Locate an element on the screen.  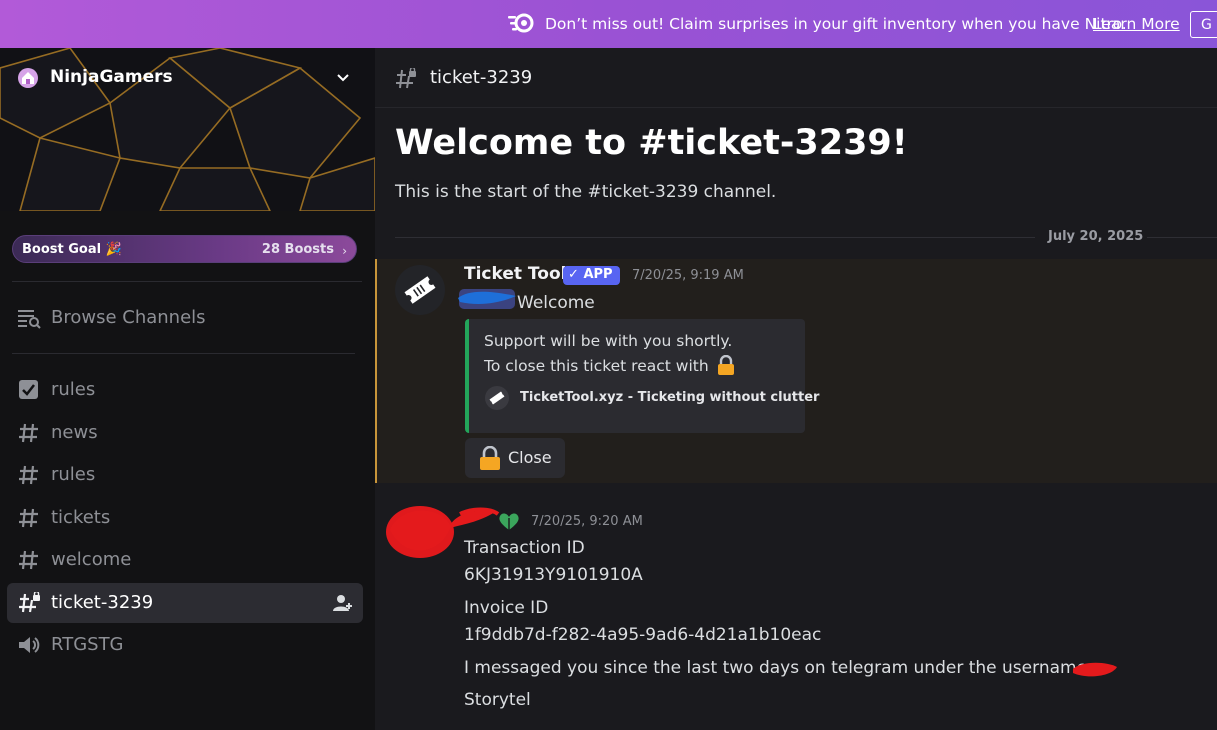
message-line: Storytel is located at coordinates (497, 700).